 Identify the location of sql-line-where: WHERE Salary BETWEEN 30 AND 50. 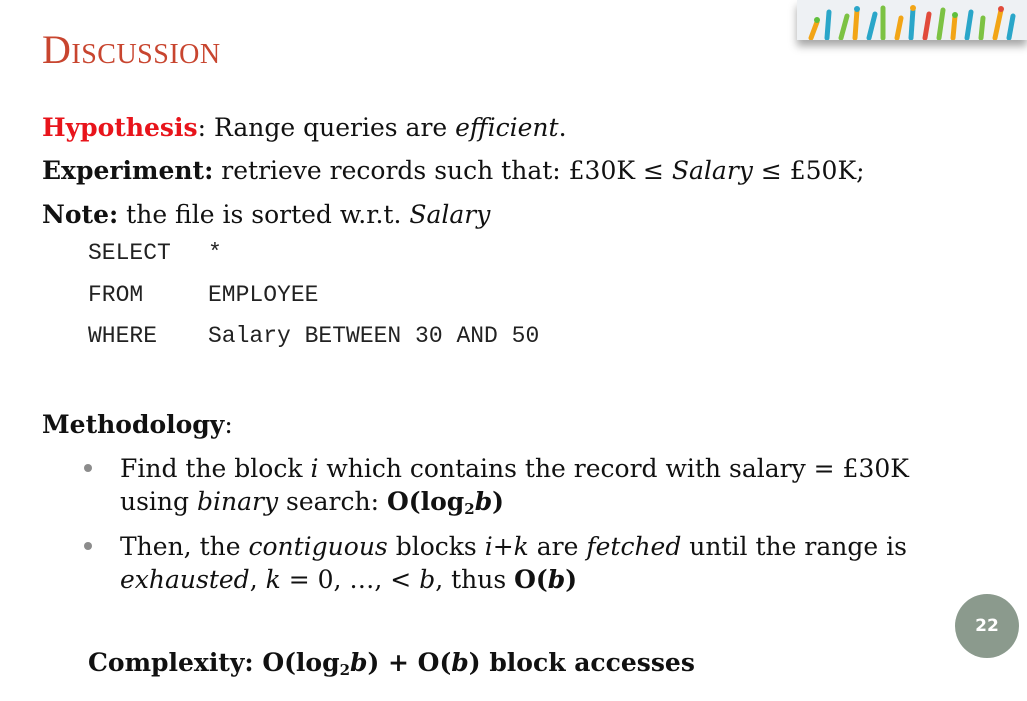
(313, 336).